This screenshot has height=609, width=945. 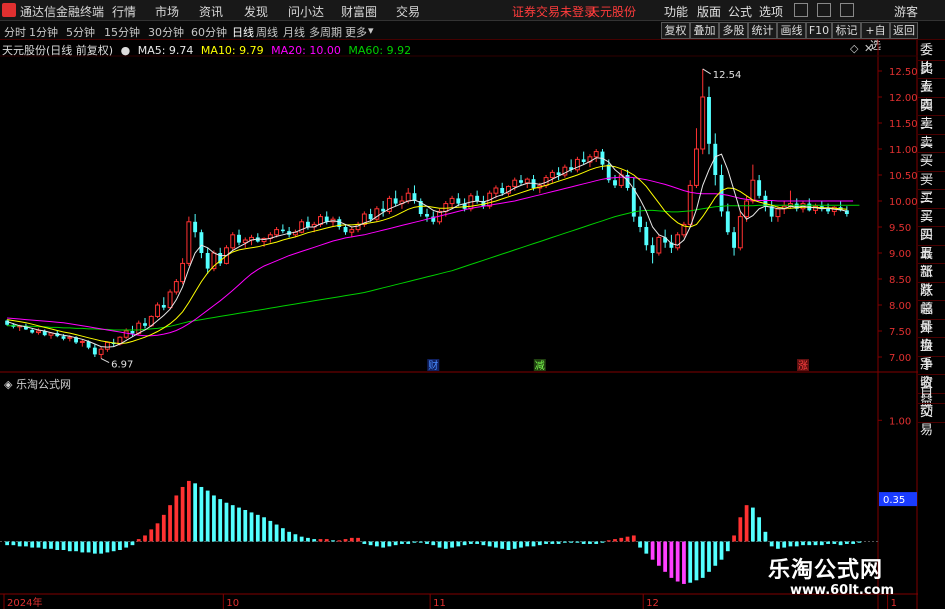 What do you see at coordinates (931, 59) in the screenshot?
I see `sidebar-item: 委比` at bounding box center [931, 59].